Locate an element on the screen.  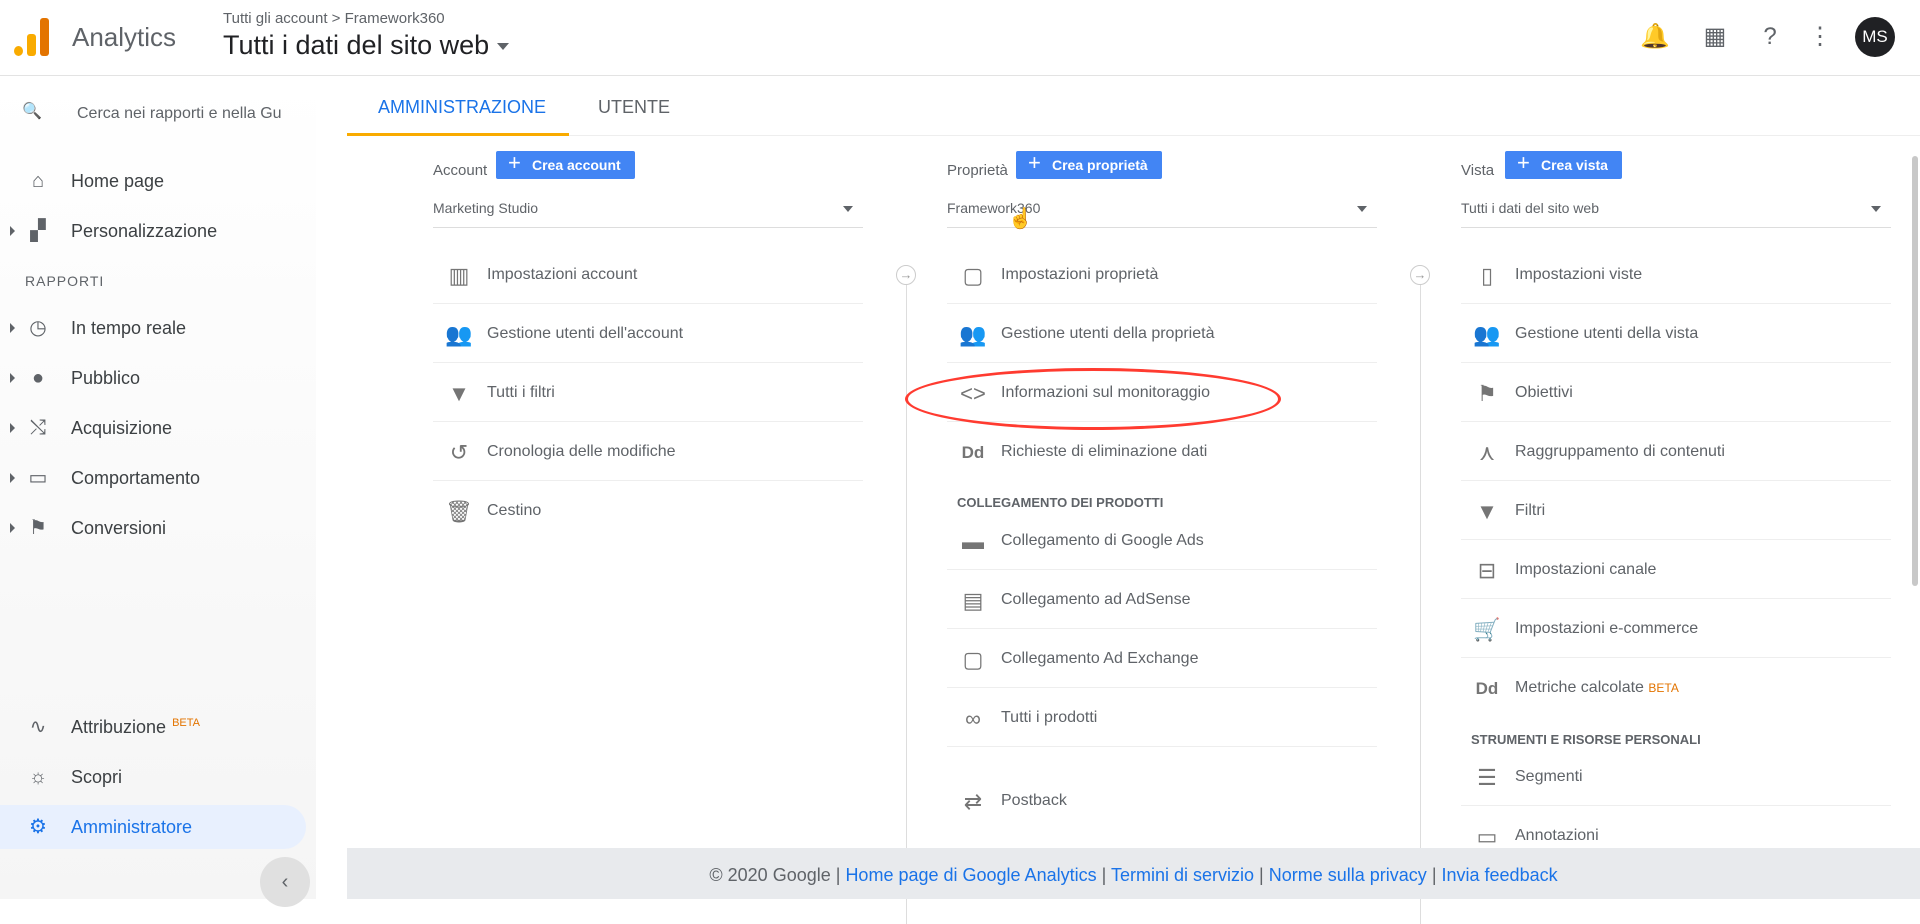
segments-link: ☰ Segmenti is located at coordinates (1676, 777).